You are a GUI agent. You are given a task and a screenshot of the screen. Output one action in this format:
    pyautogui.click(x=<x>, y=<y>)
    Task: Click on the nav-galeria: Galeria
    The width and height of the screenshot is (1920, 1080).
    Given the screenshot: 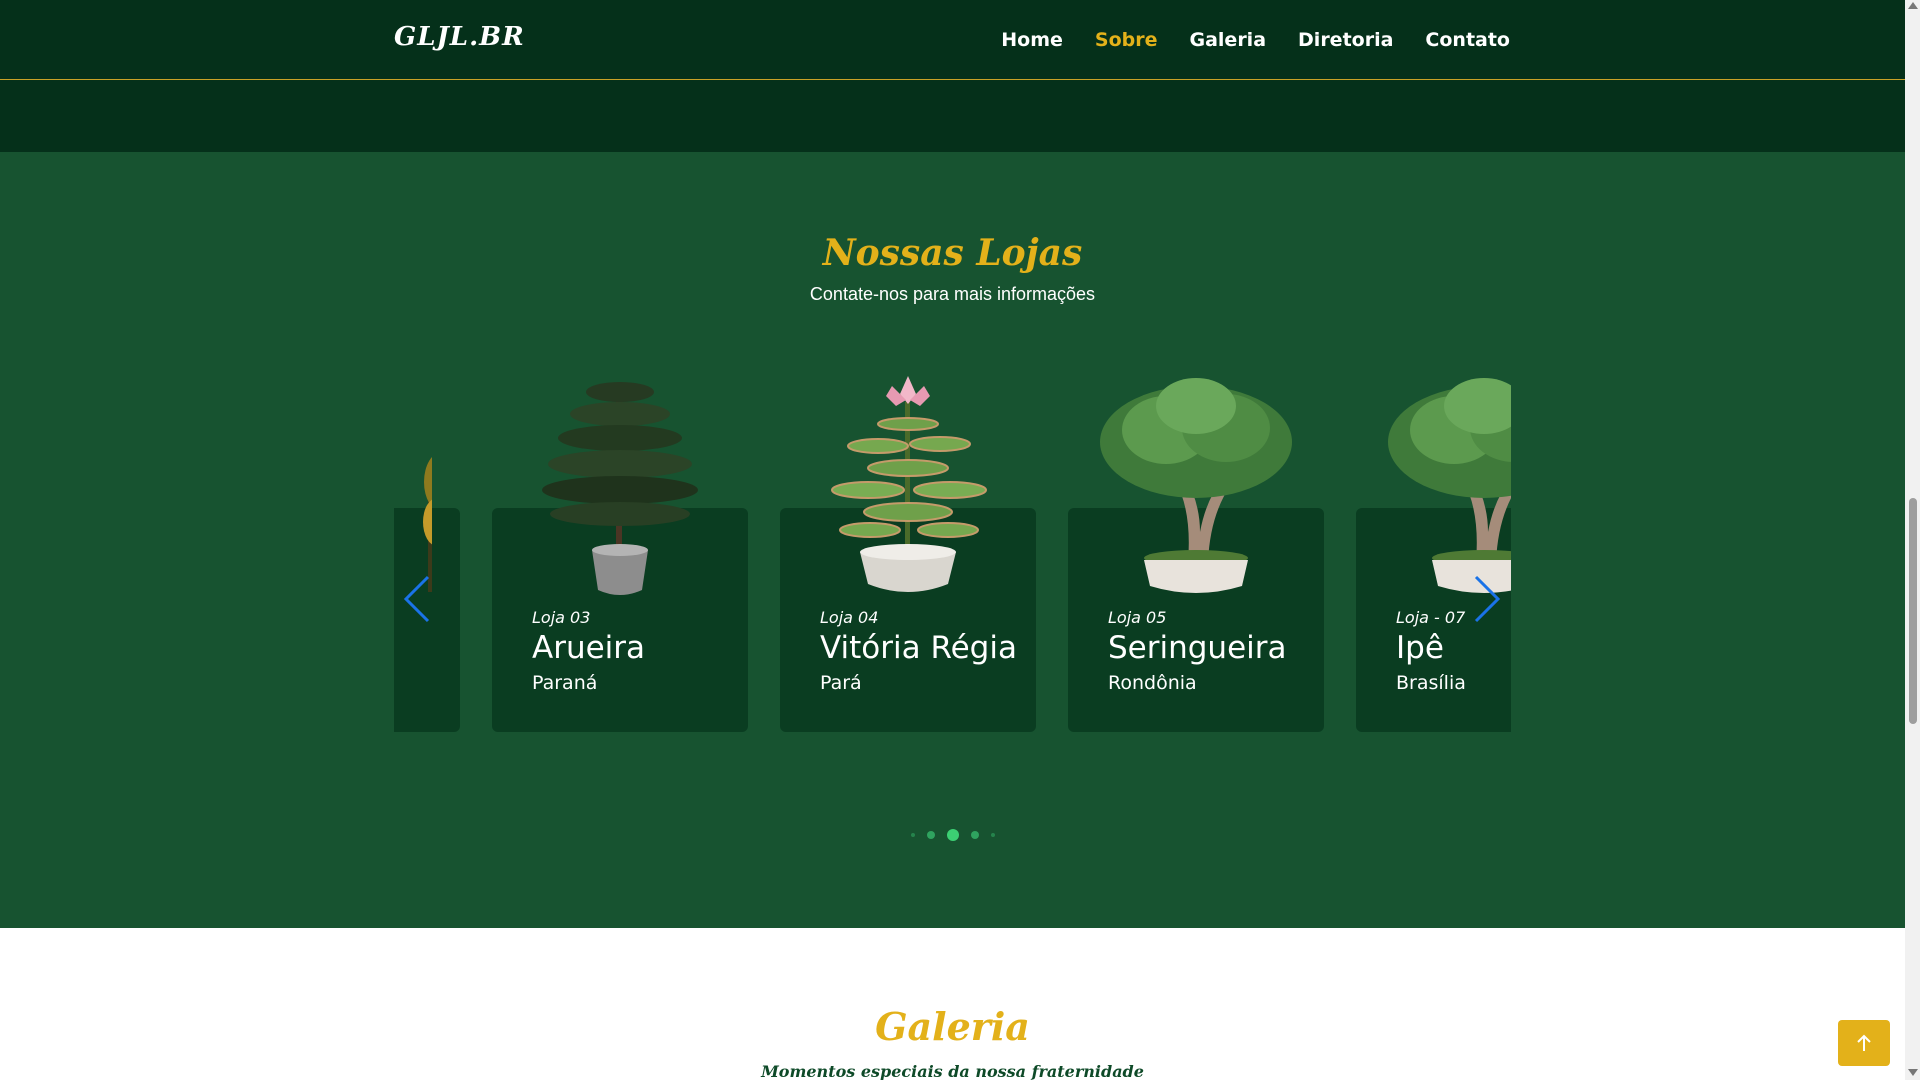 What is the action you would take?
    pyautogui.click(x=1228, y=40)
    